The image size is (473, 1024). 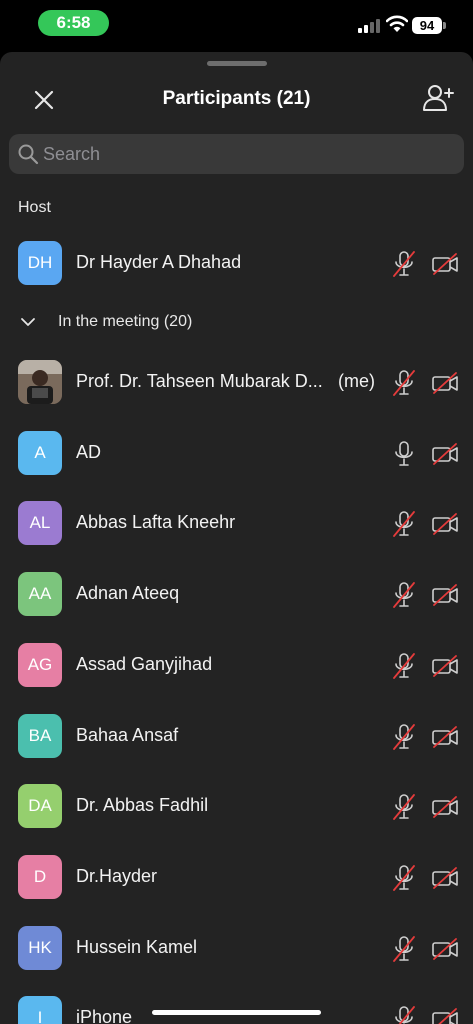 I want to click on wifi-icon, so click(x=397, y=23).